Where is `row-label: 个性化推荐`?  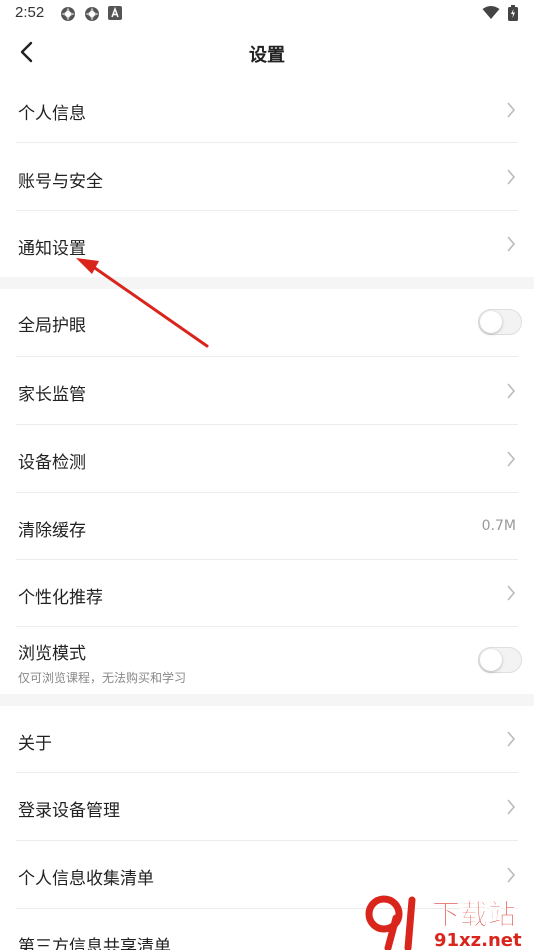
row-label: 个性化推荐 is located at coordinates (60, 598).